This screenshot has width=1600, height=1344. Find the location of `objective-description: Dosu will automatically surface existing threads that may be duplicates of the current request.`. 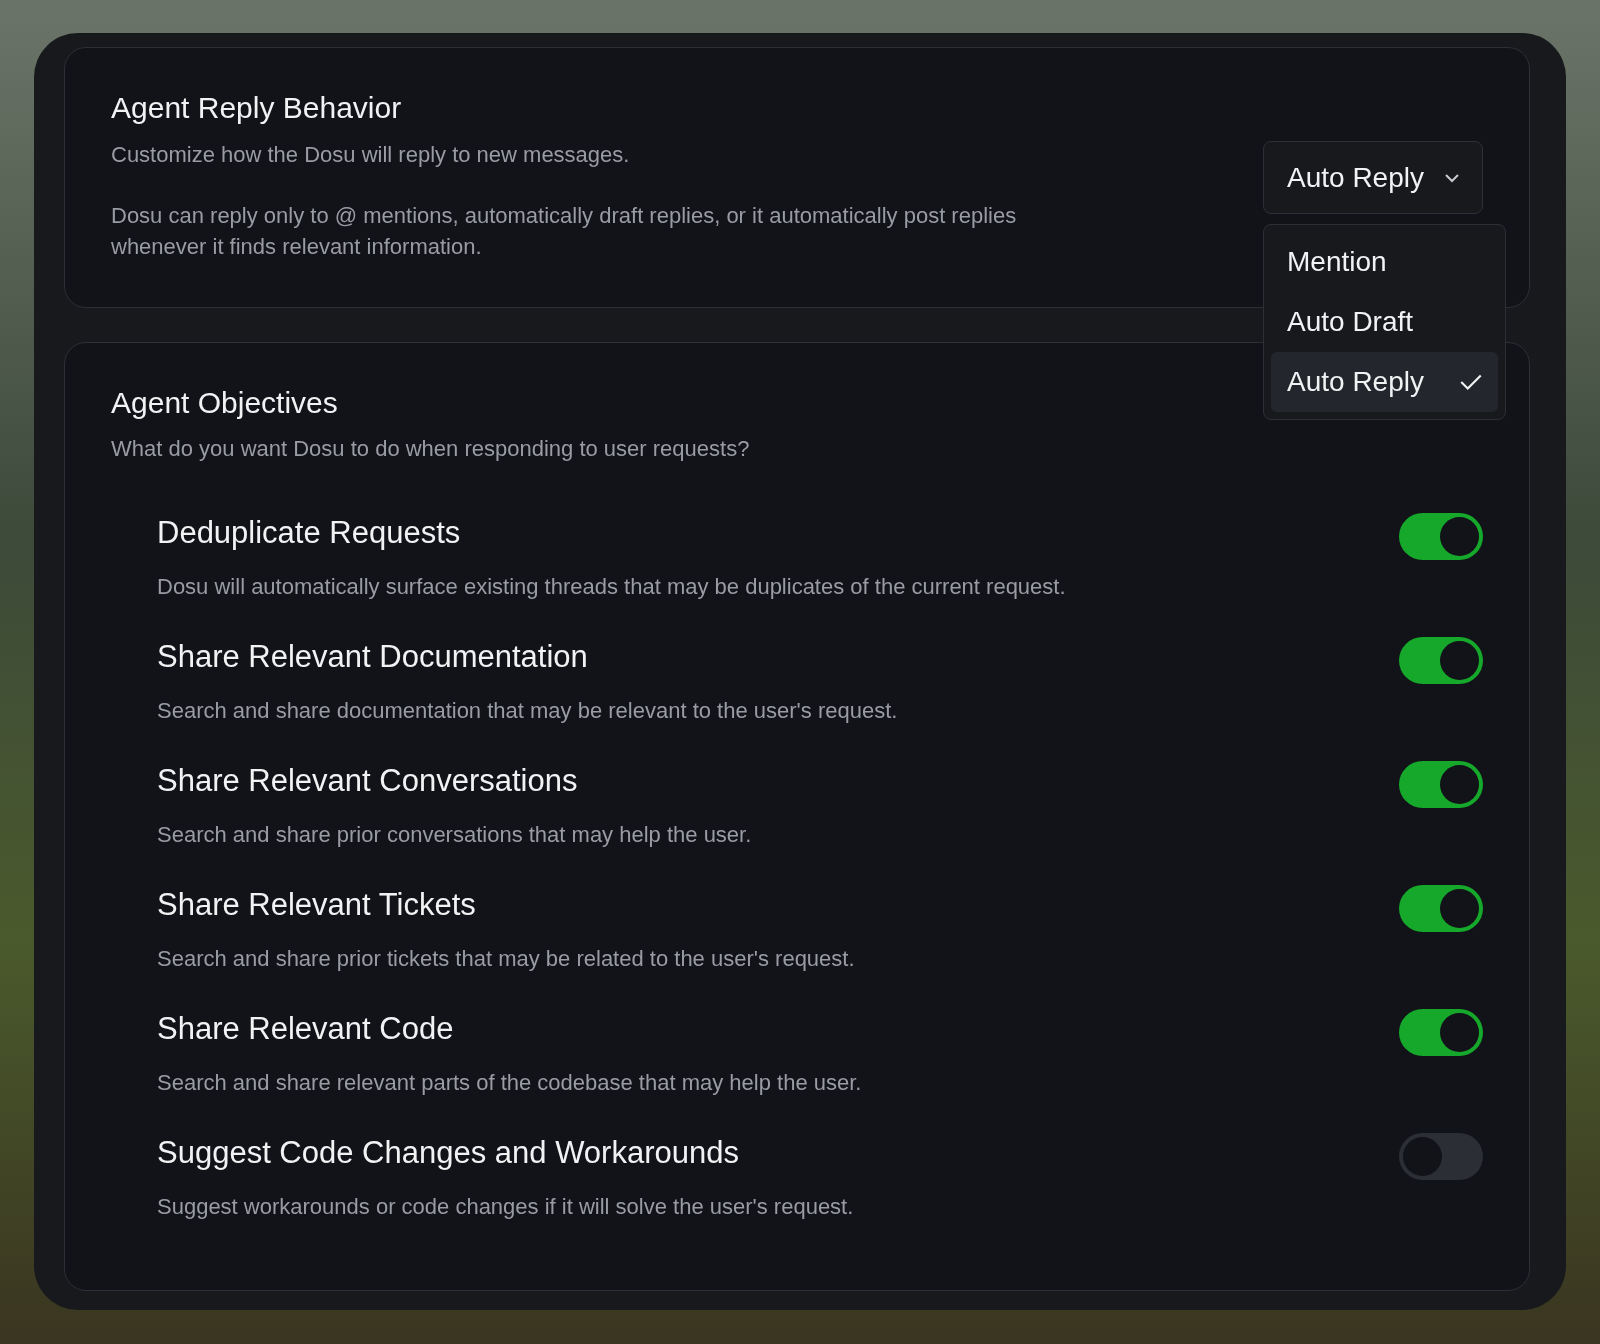

objective-description: Dosu will automatically surface existing threads that may be duplicates of the current request. is located at coordinates (612, 587).